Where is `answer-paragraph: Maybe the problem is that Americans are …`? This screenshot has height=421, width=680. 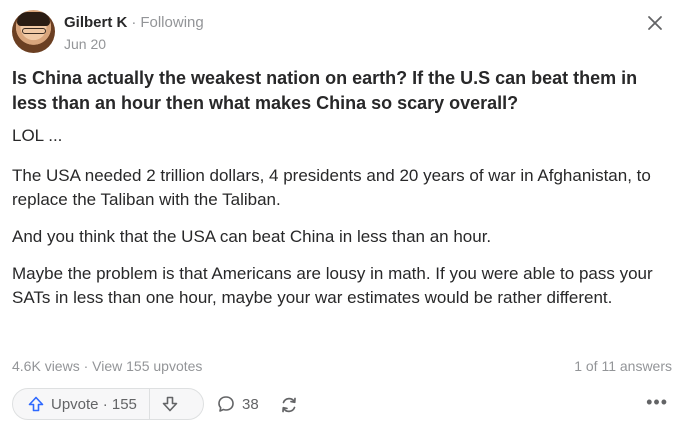 answer-paragraph: Maybe the problem is that Americans are … is located at coordinates (332, 285).